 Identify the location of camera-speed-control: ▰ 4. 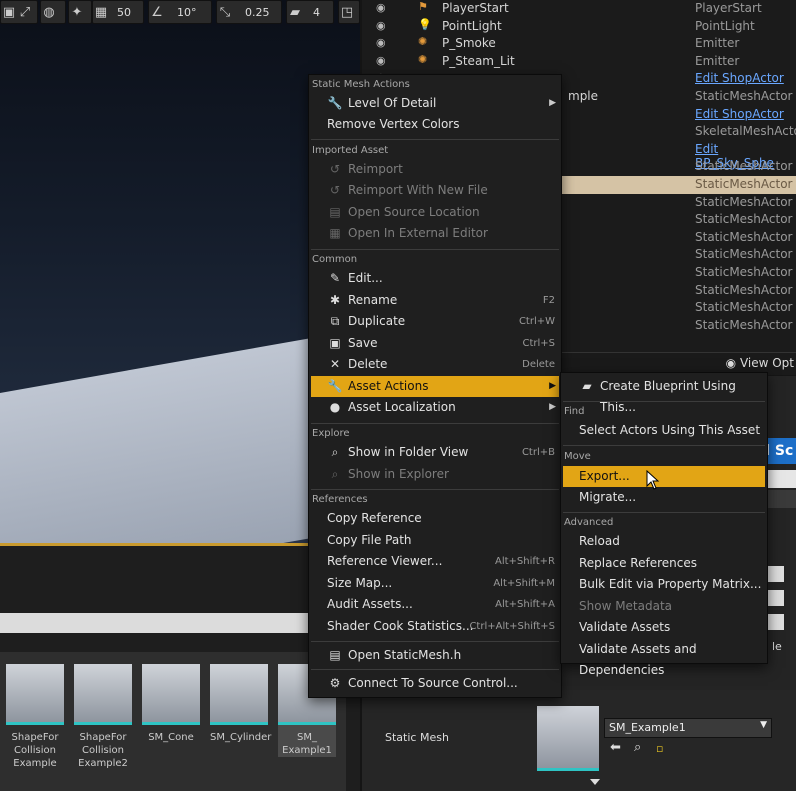
(310, 12).